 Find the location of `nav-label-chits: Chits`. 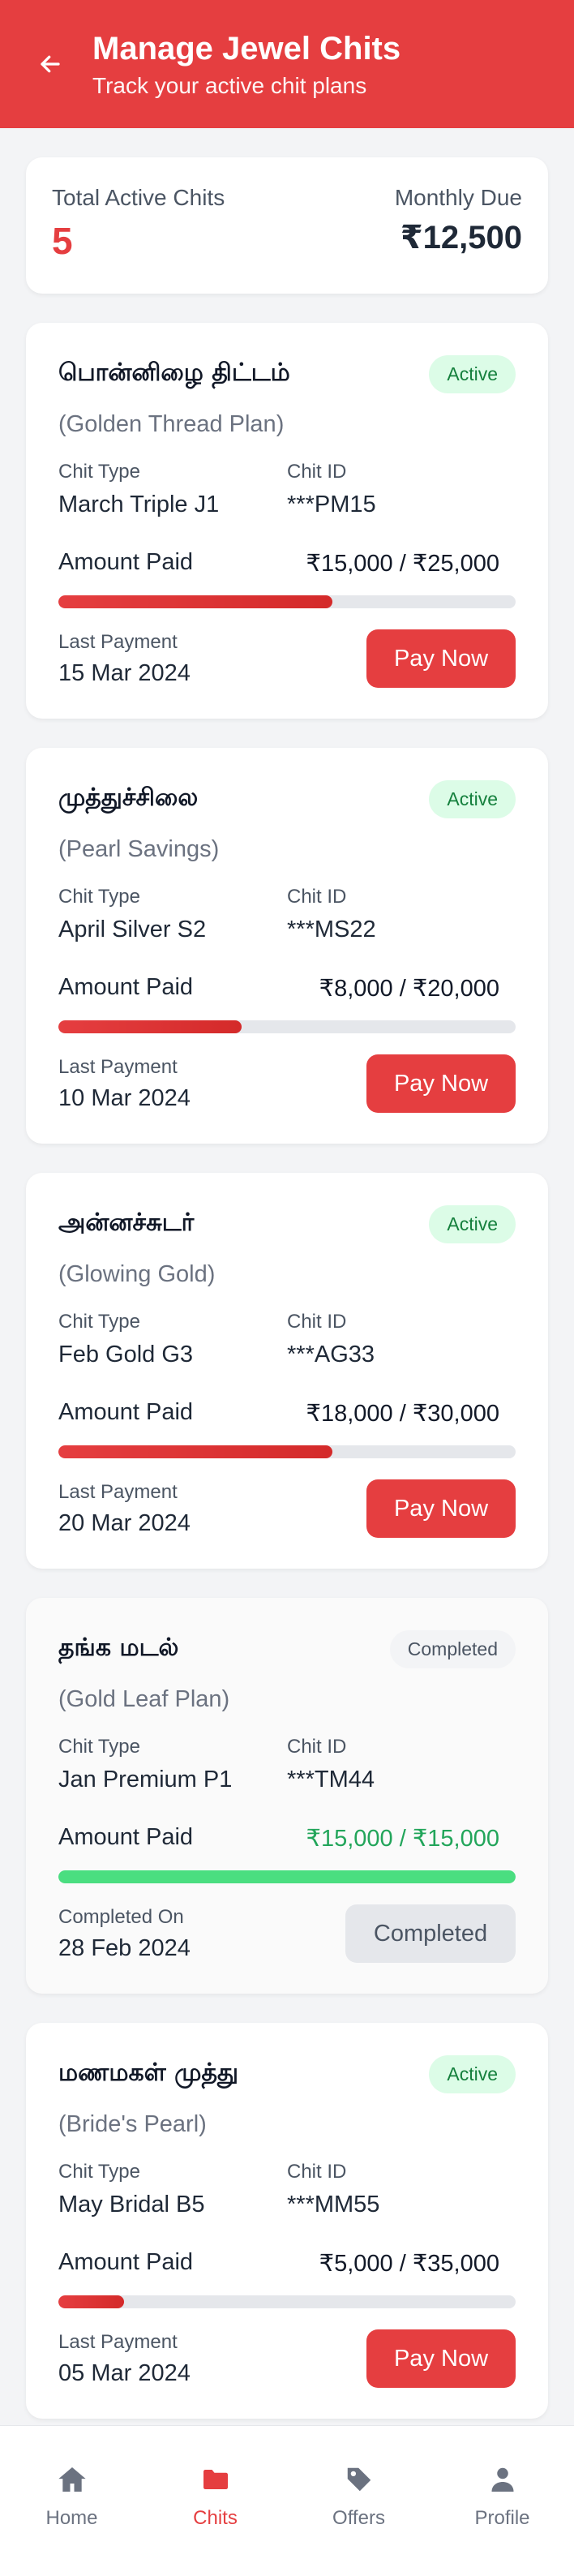

nav-label-chits: Chits is located at coordinates (216, 2518).